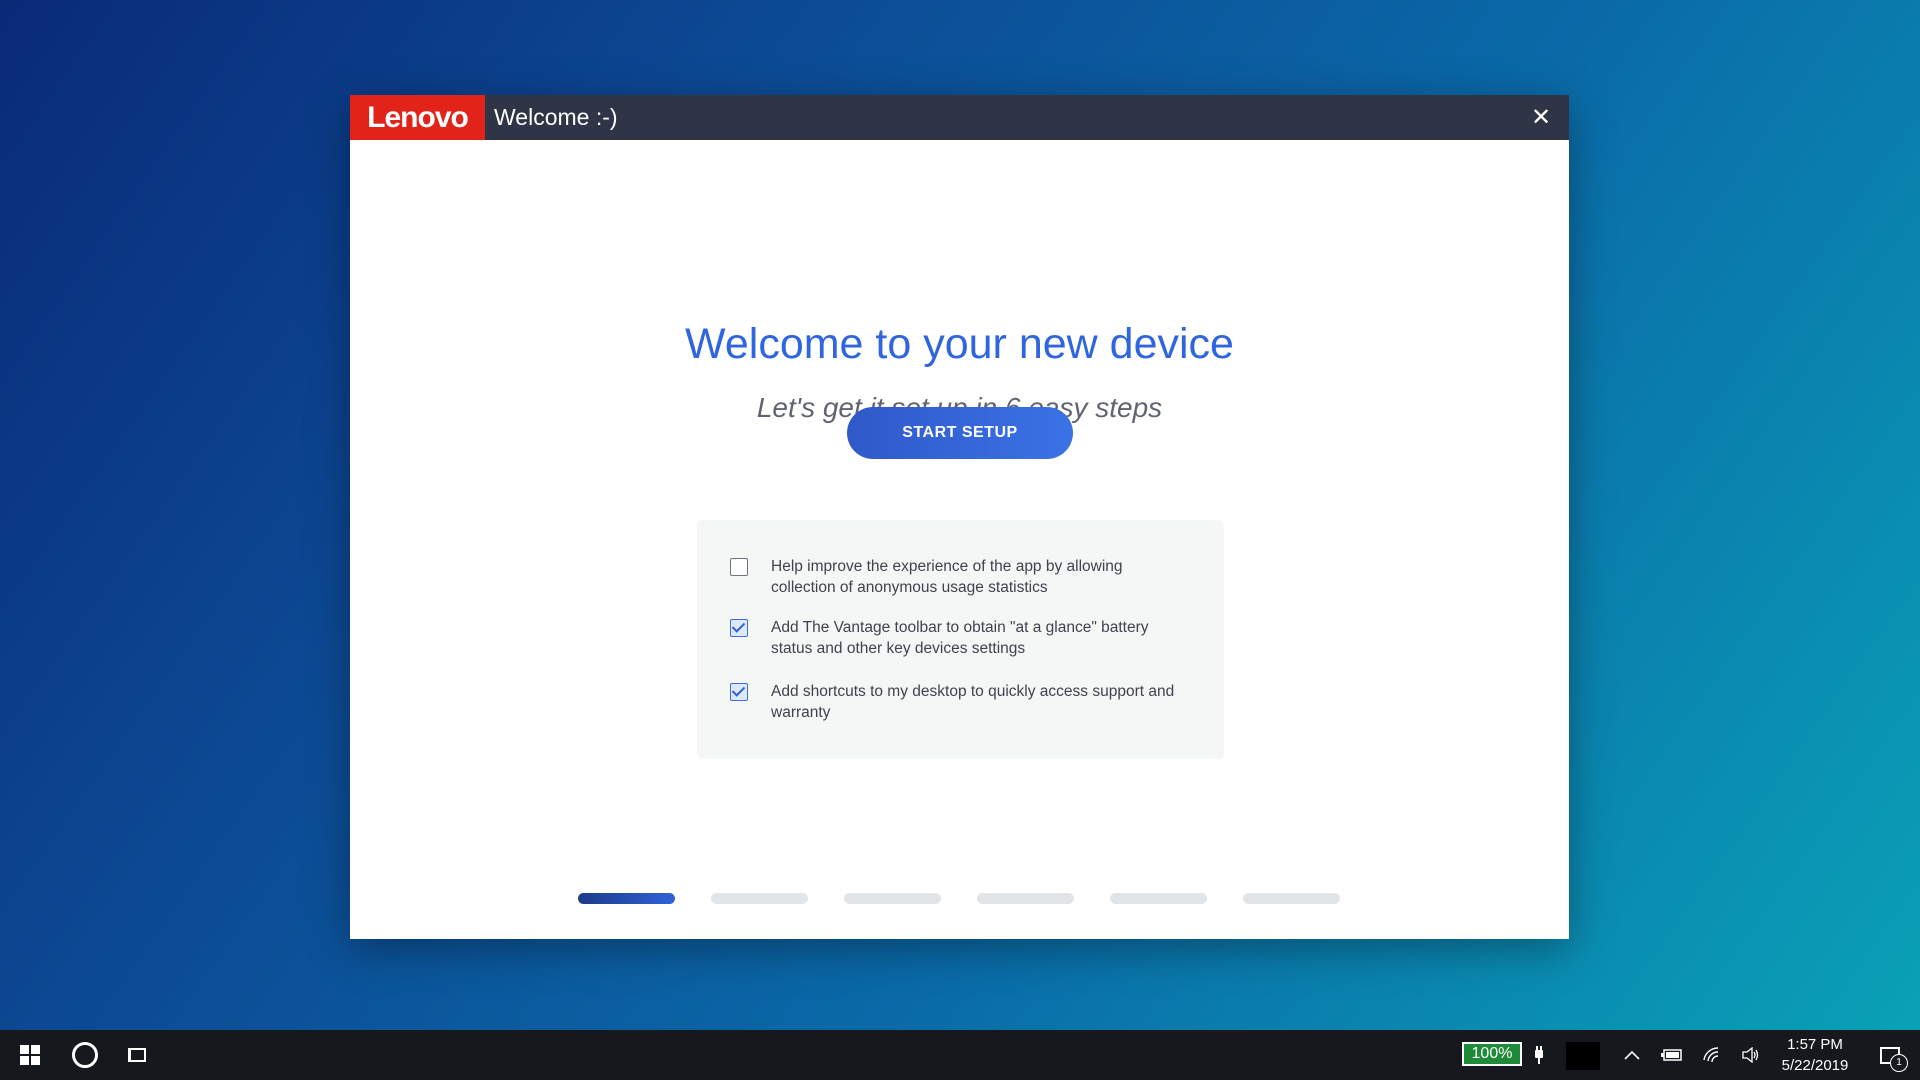  I want to click on lenovo-logo: Lenovo, so click(417, 117).